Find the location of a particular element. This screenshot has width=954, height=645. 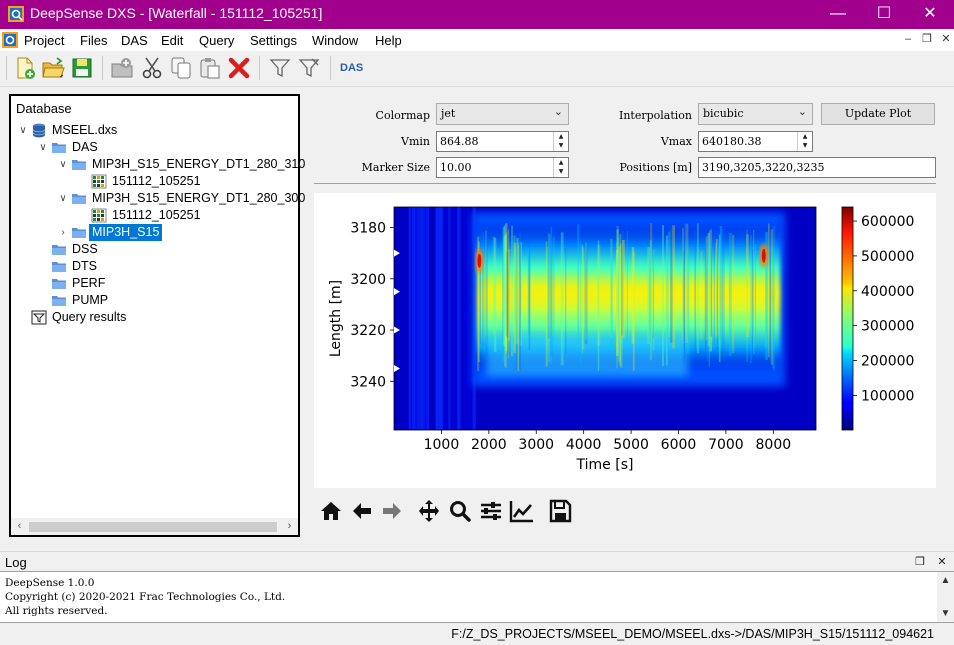

tree-item-label: DTS is located at coordinates (84, 266).